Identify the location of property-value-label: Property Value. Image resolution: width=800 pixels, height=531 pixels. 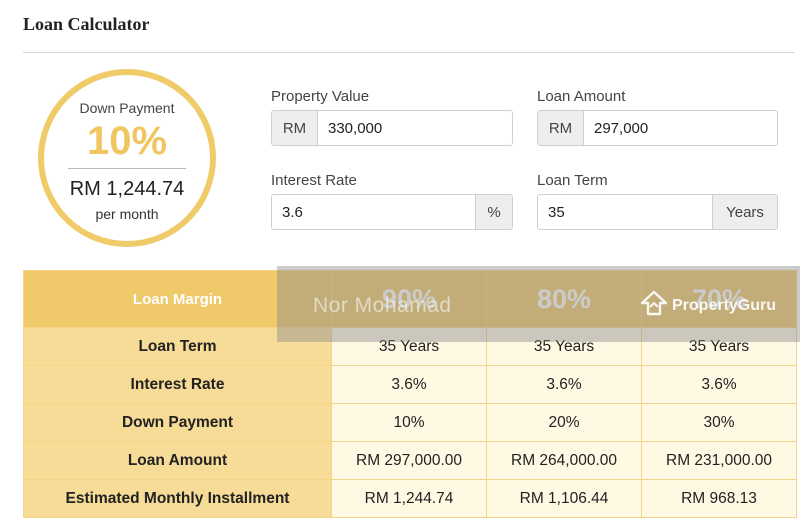
(320, 96).